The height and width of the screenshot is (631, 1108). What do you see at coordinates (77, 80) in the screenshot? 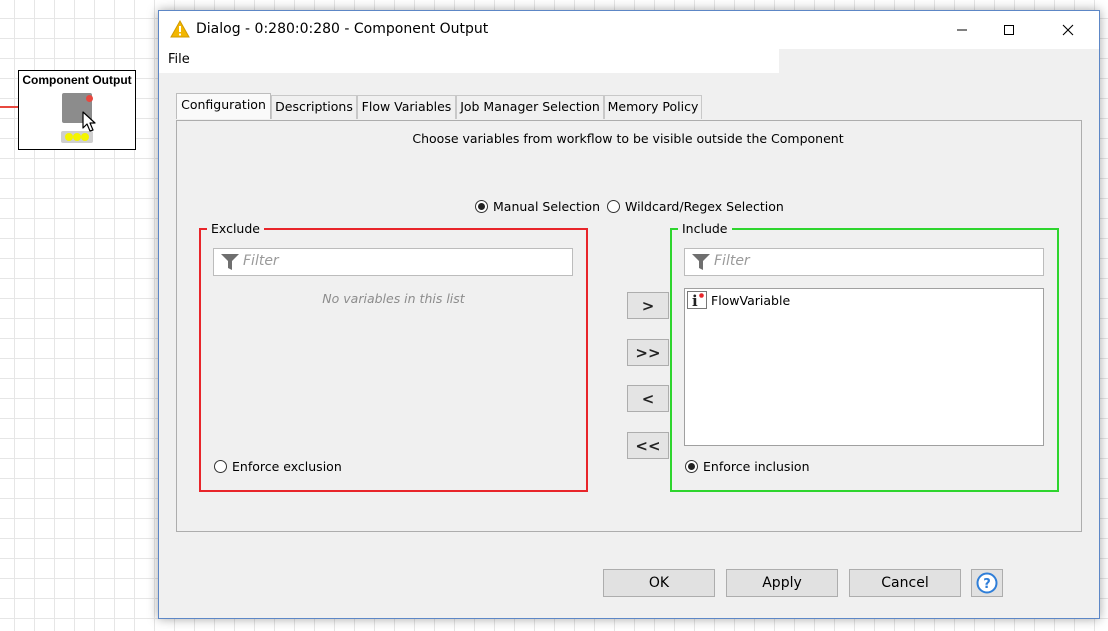
I see `node-title: Component Output` at bounding box center [77, 80].